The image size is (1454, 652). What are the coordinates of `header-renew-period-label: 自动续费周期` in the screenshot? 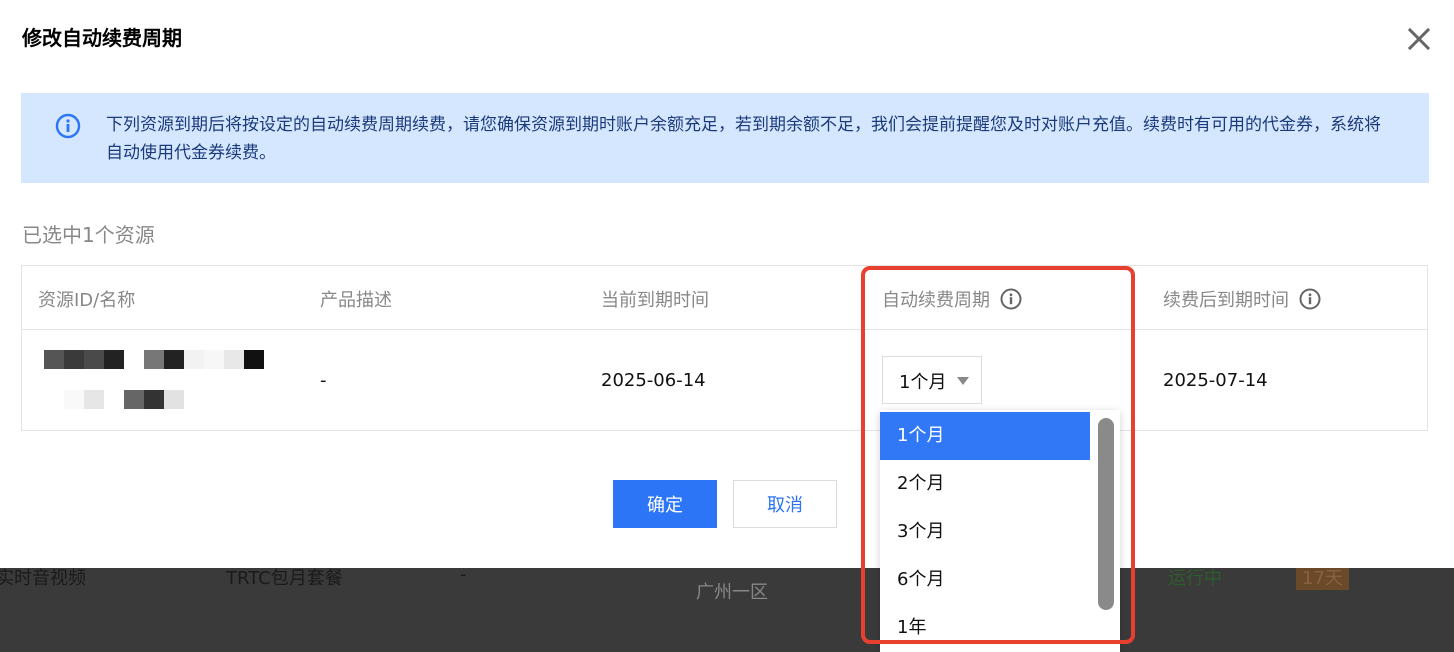 It's located at (936, 300).